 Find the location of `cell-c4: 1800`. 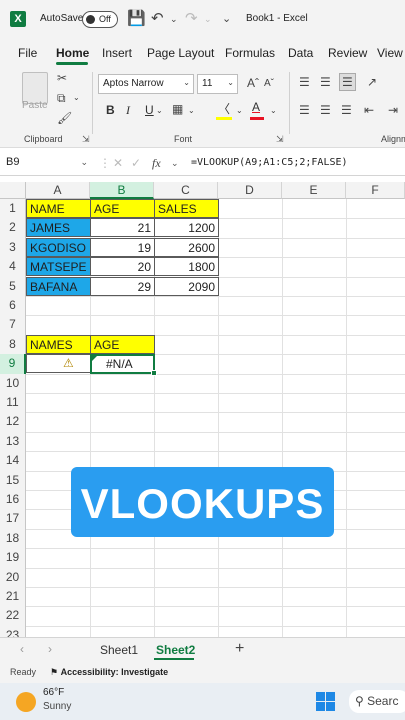

cell-c4: 1800 is located at coordinates (186, 267).